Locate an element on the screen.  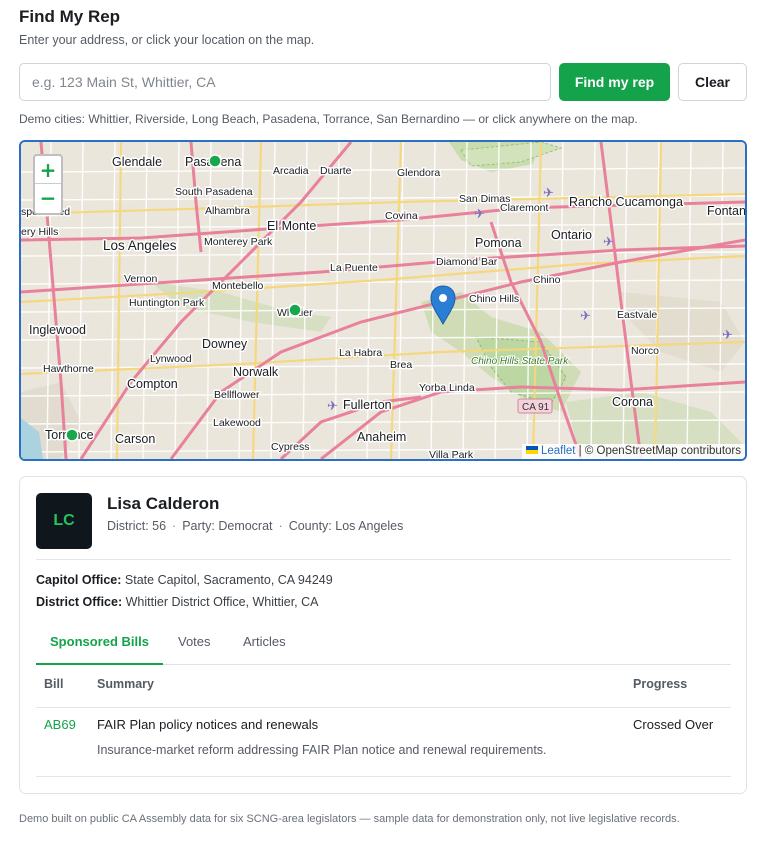
city-marker-whittier is located at coordinates (295, 310).